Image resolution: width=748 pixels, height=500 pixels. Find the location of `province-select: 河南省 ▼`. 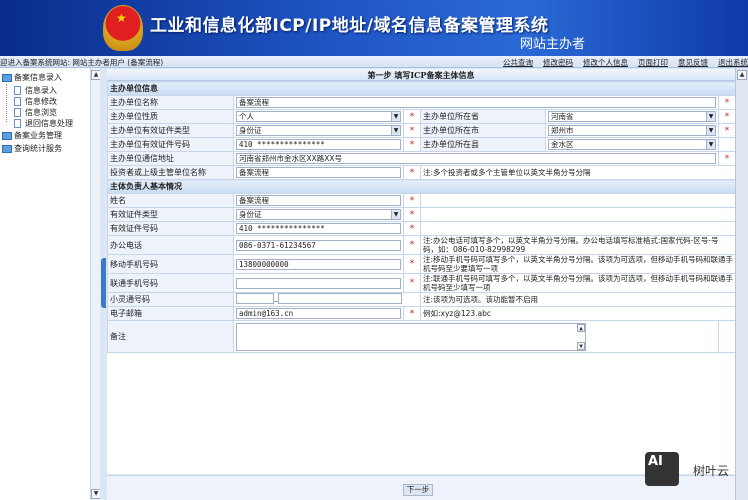

province-select: 河南省 ▼ is located at coordinates (632, 116).